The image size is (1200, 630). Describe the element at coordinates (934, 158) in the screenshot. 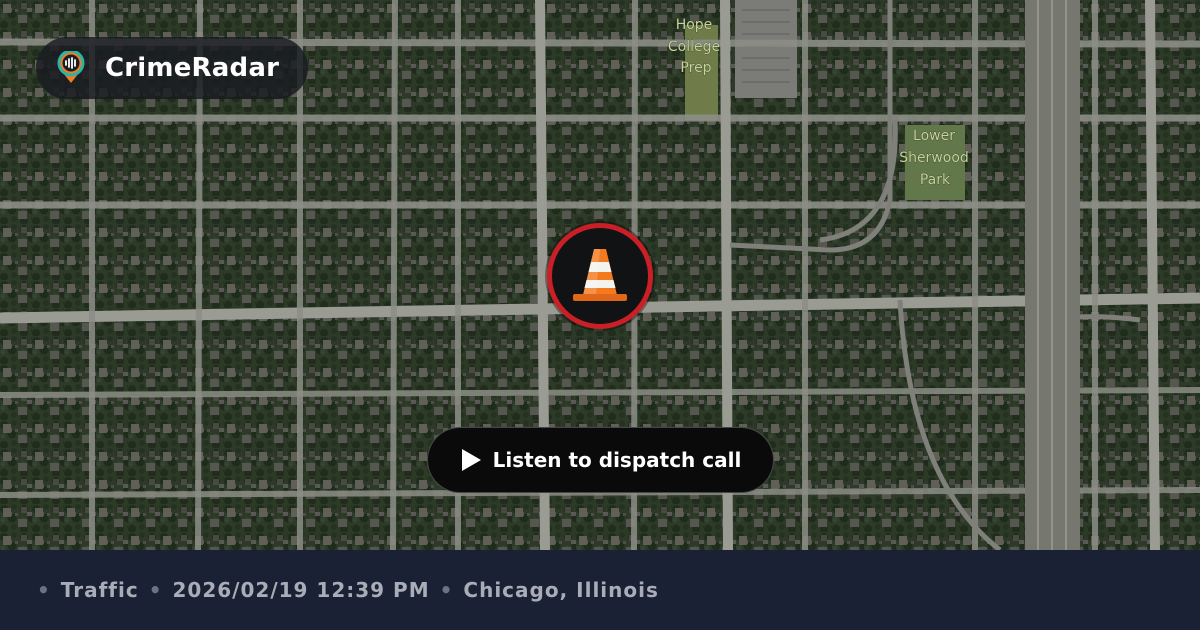

I see `map-label-sherwood: Sherwood` at that location.